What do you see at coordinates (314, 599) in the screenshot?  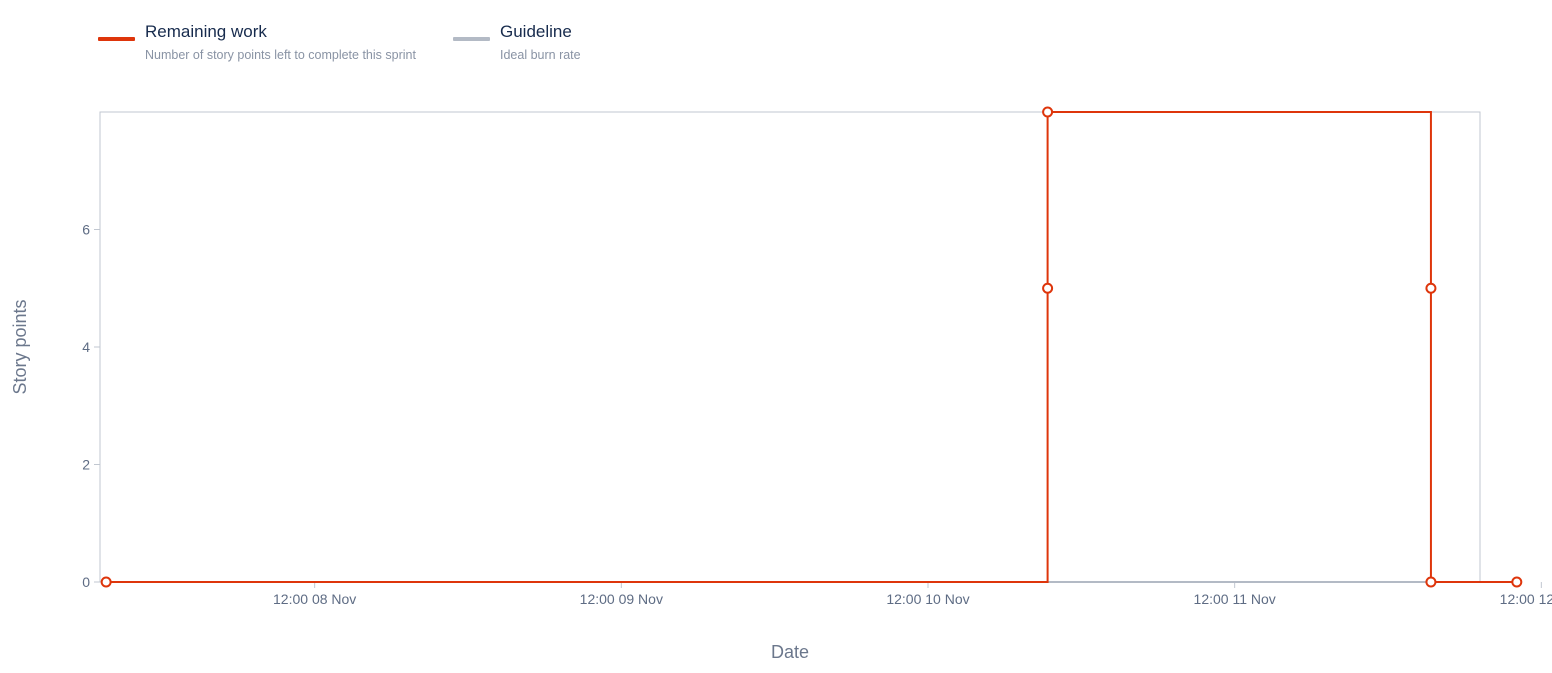 I see `x-tick-label: 12:00 08 Nov` at bounding box center [314, 599].